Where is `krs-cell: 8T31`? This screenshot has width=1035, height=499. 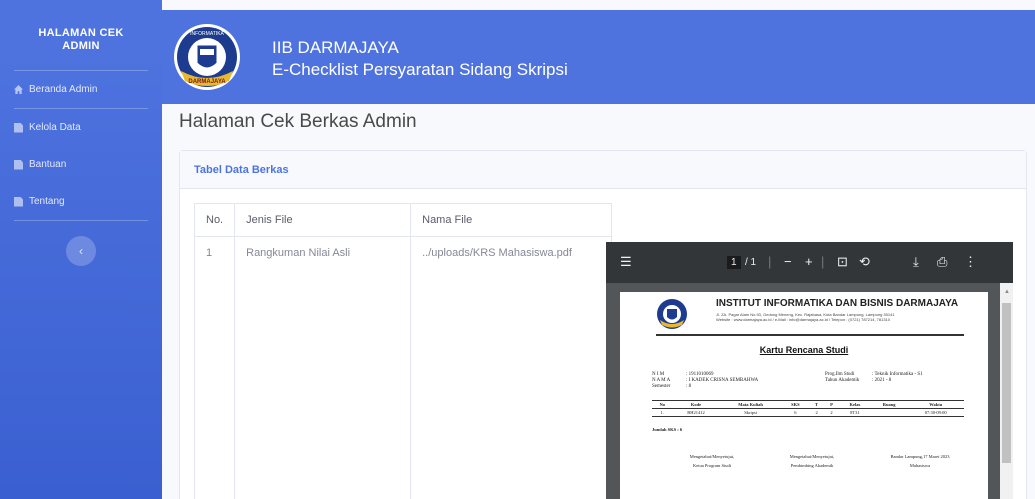
krs-cell: 8T31 is located at coordinates (854, 412).